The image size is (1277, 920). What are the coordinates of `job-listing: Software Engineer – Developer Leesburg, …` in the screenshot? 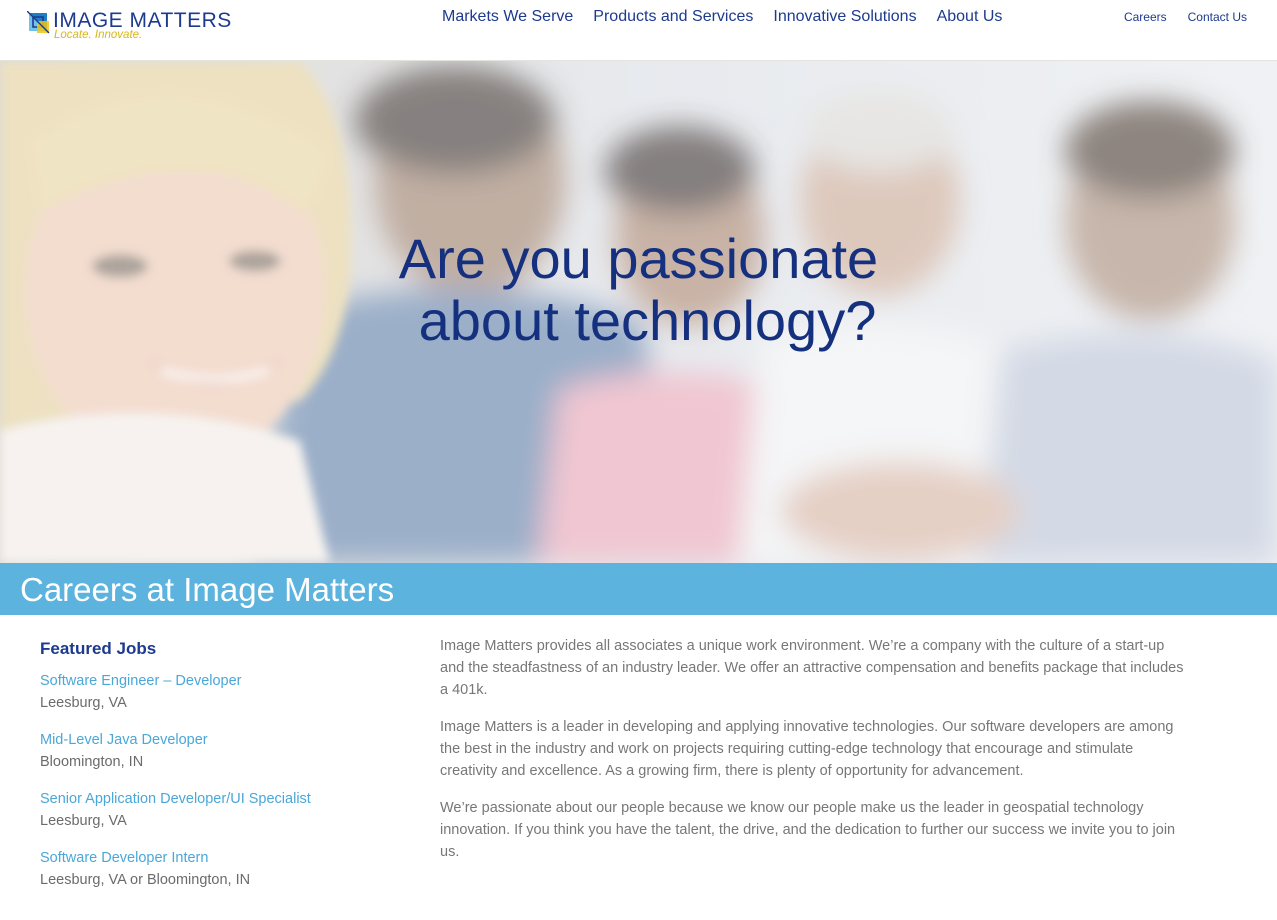 It's located at (220, 692).